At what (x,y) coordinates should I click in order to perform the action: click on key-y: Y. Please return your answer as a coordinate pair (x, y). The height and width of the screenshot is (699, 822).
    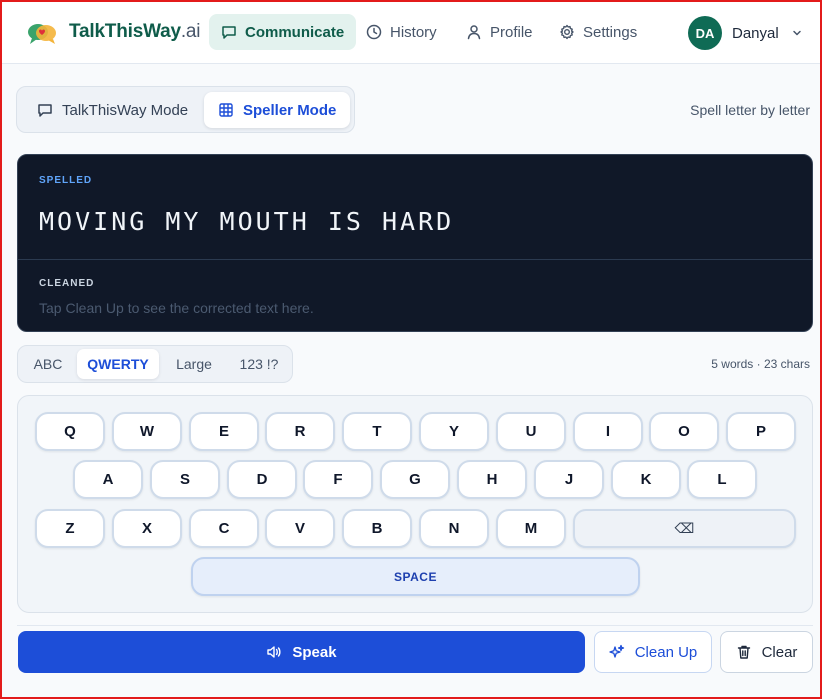
    Looking at the image, I should click on (454, 431).